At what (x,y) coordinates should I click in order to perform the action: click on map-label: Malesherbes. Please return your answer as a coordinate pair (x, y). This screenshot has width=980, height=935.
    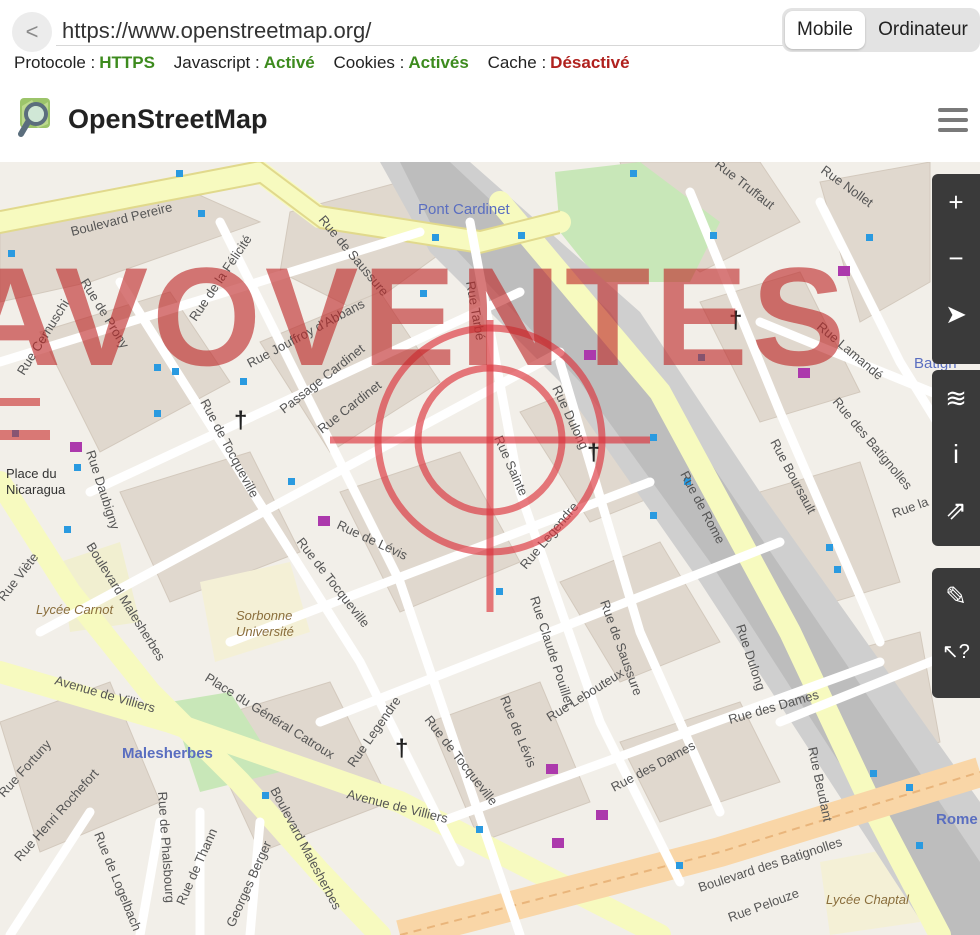
    Looking at the image, I should click on (167, 753).